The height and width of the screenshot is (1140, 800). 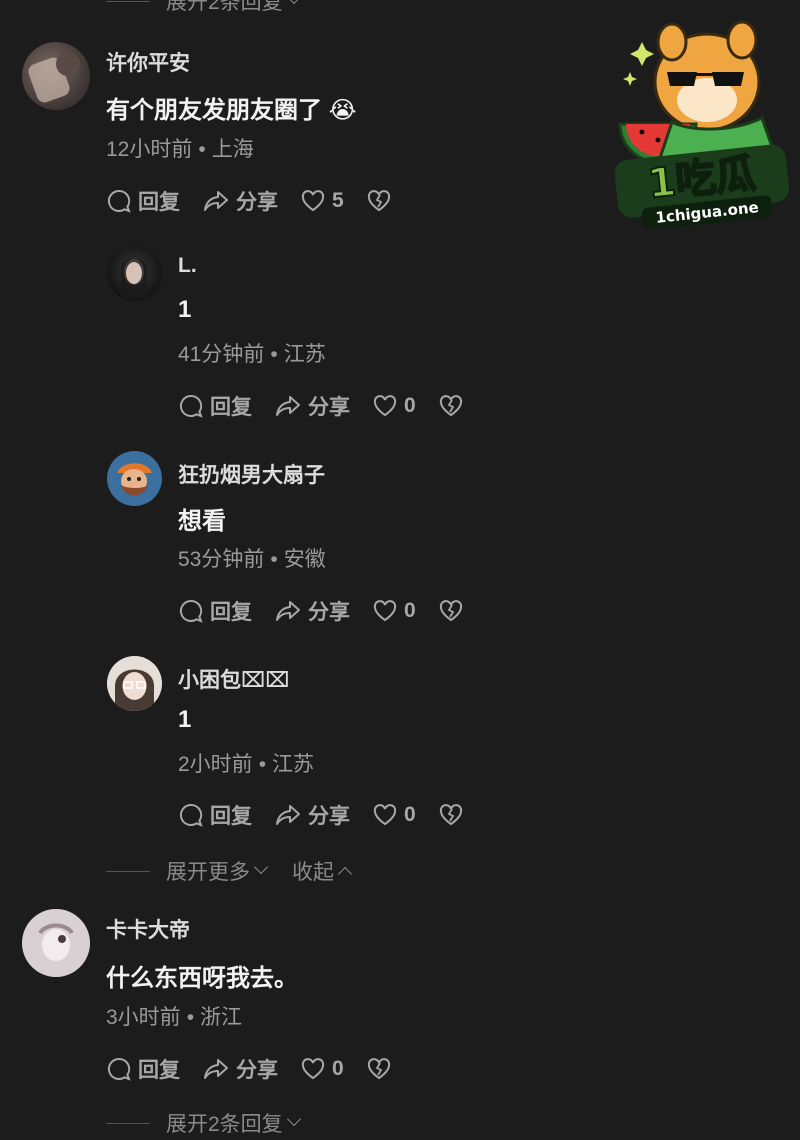 I want to click on like-button: 5, so click(x=322, y=201).